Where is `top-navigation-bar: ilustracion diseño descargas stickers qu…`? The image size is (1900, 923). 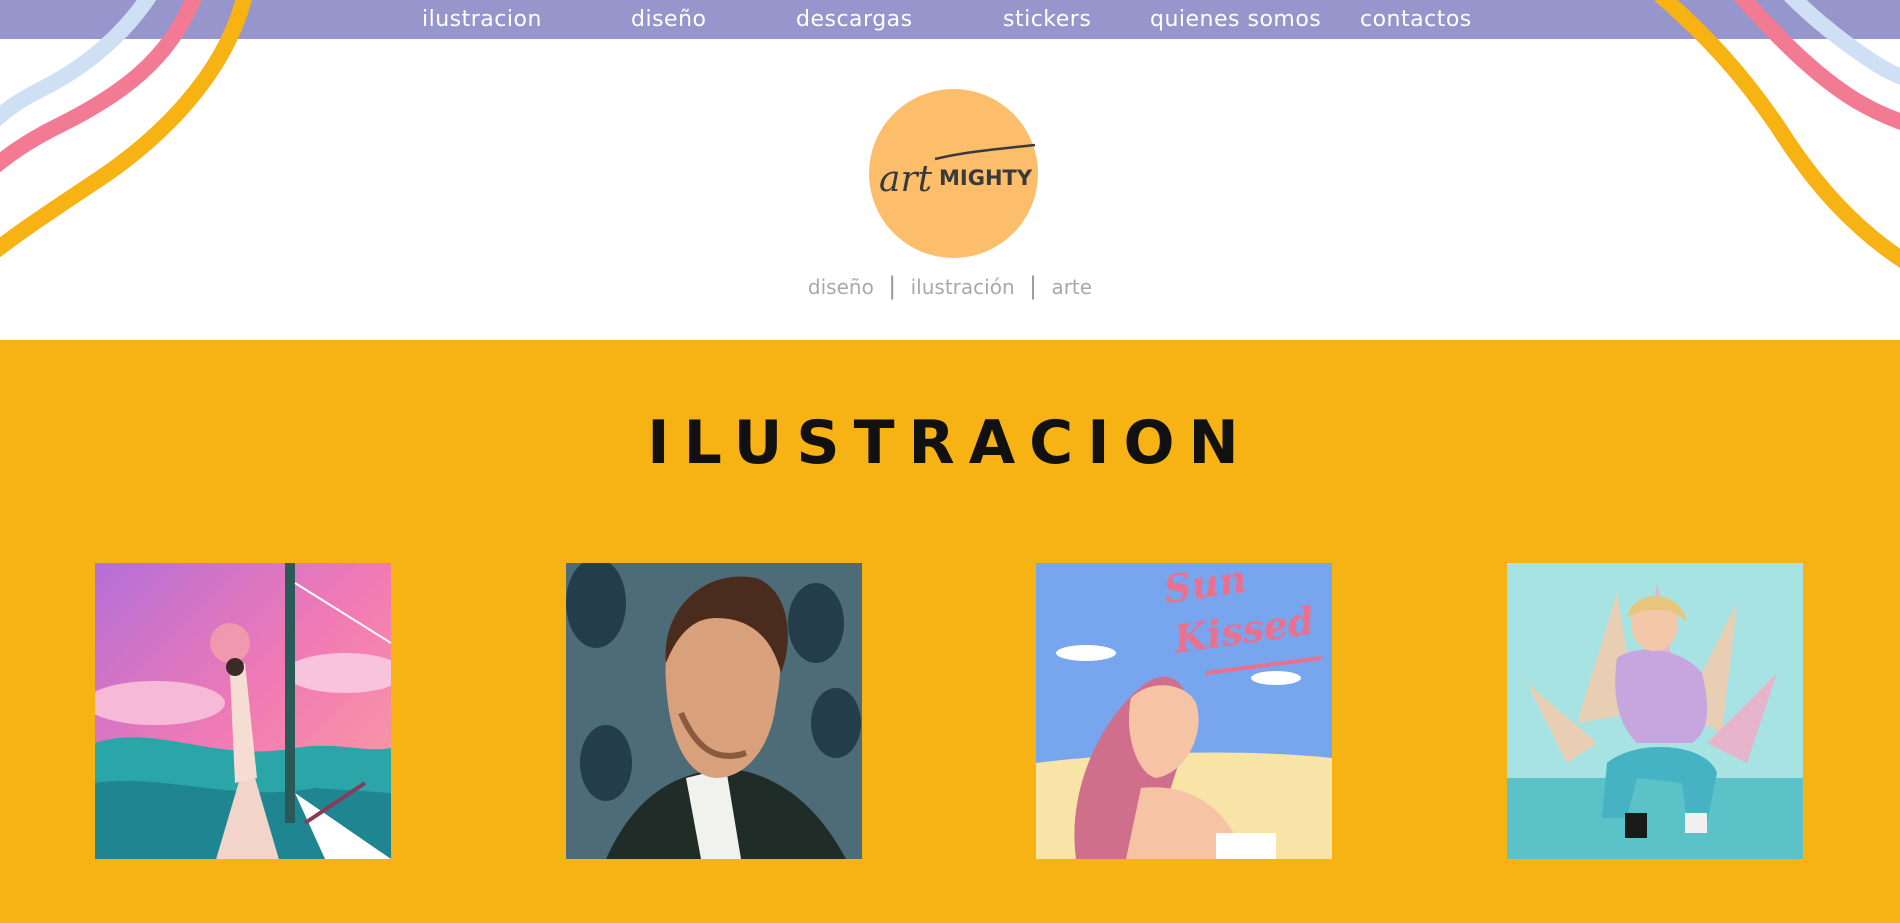 top-navigation-bar: ilustracion diseño descargas stickers qu… is located at coordinates (950, 19).